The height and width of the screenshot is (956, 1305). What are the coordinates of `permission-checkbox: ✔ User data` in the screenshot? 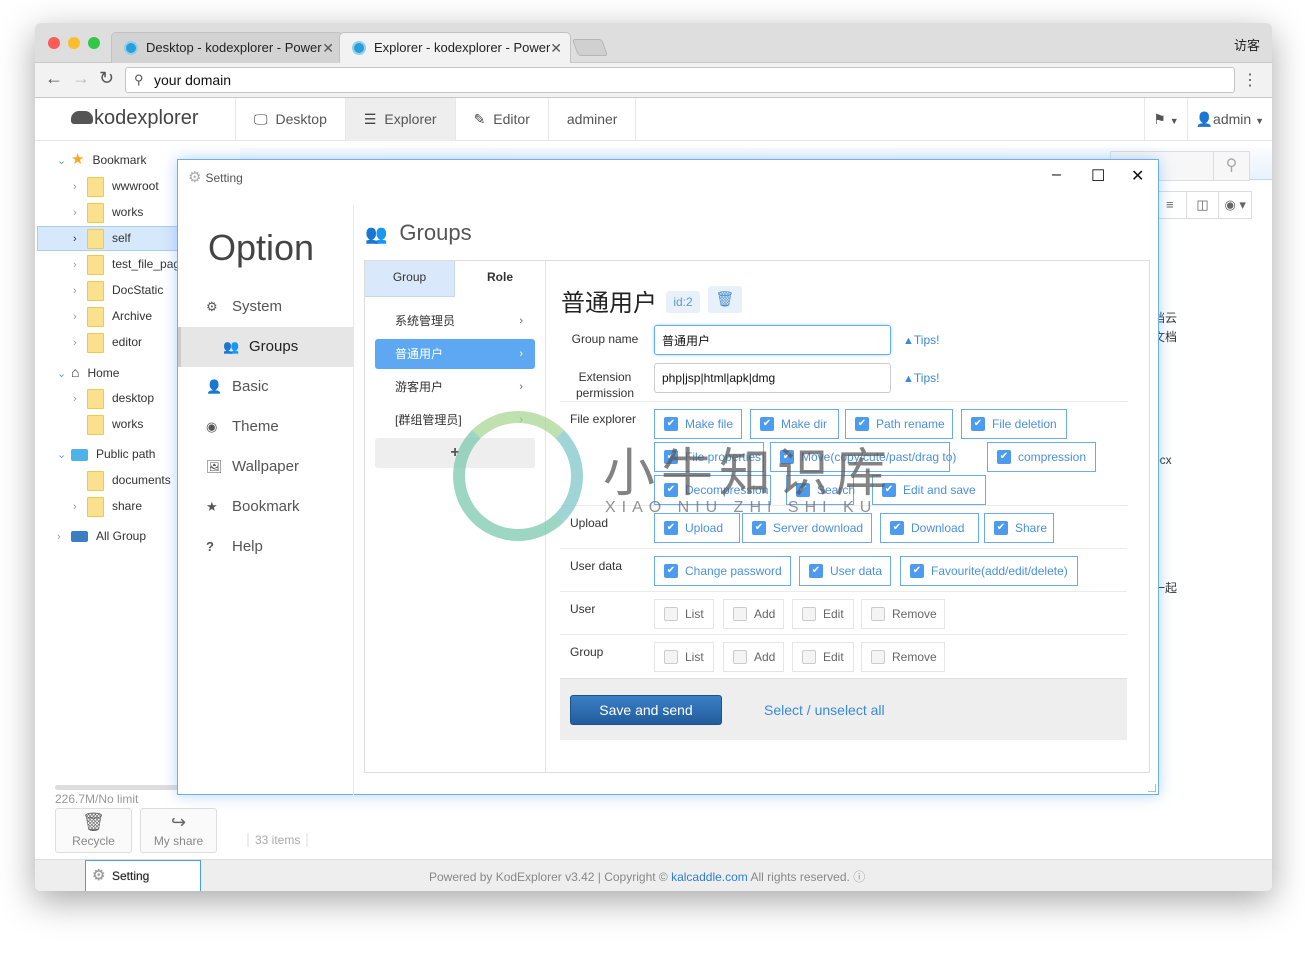 It's located at (845, 571).